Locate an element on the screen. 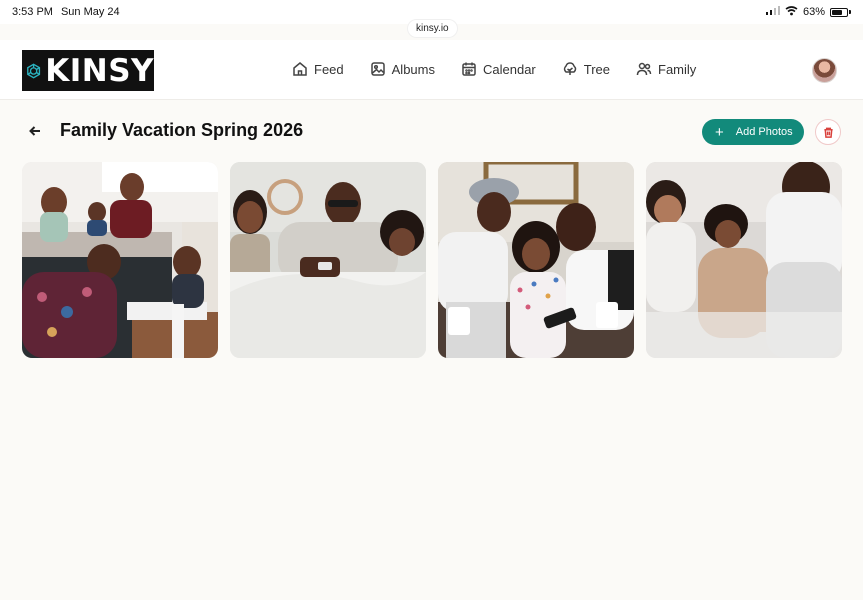 This screenshot has height=600, width=863. back-button is located at coordinates (35, 131).